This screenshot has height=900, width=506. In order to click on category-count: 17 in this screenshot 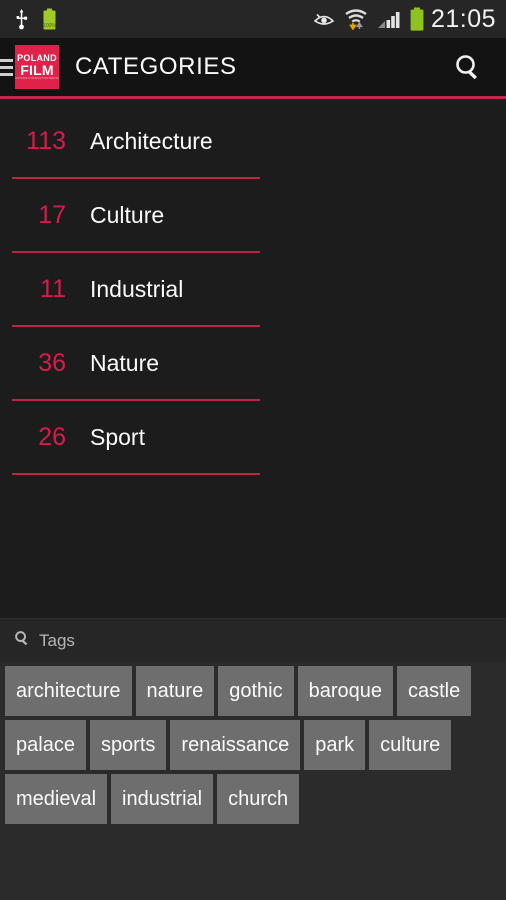, I will do `click(52, 214)`.